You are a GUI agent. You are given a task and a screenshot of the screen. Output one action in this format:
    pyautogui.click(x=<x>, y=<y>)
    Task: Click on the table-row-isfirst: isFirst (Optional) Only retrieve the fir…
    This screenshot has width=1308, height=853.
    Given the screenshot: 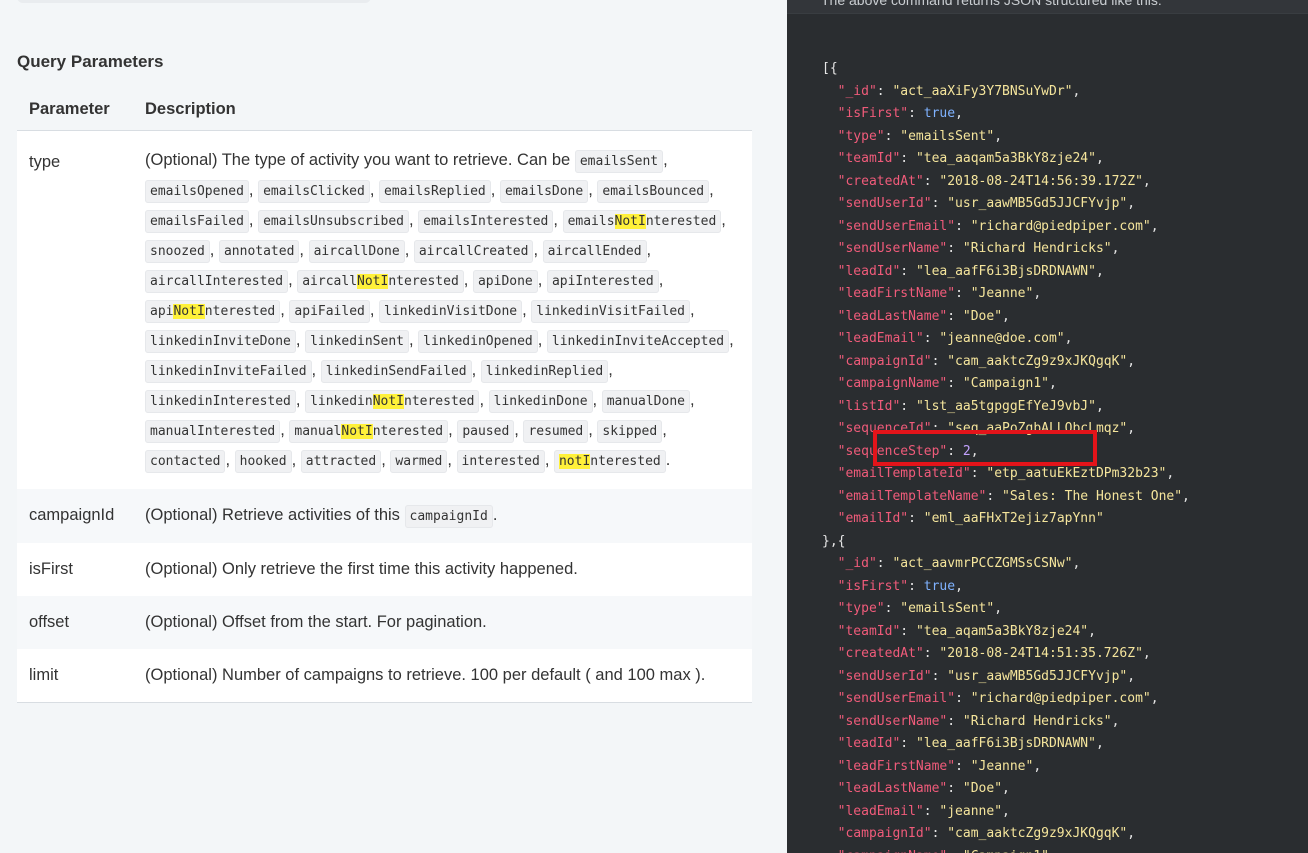 What is the action you would take?
    pyautogui.click(x=384, y=569)
    